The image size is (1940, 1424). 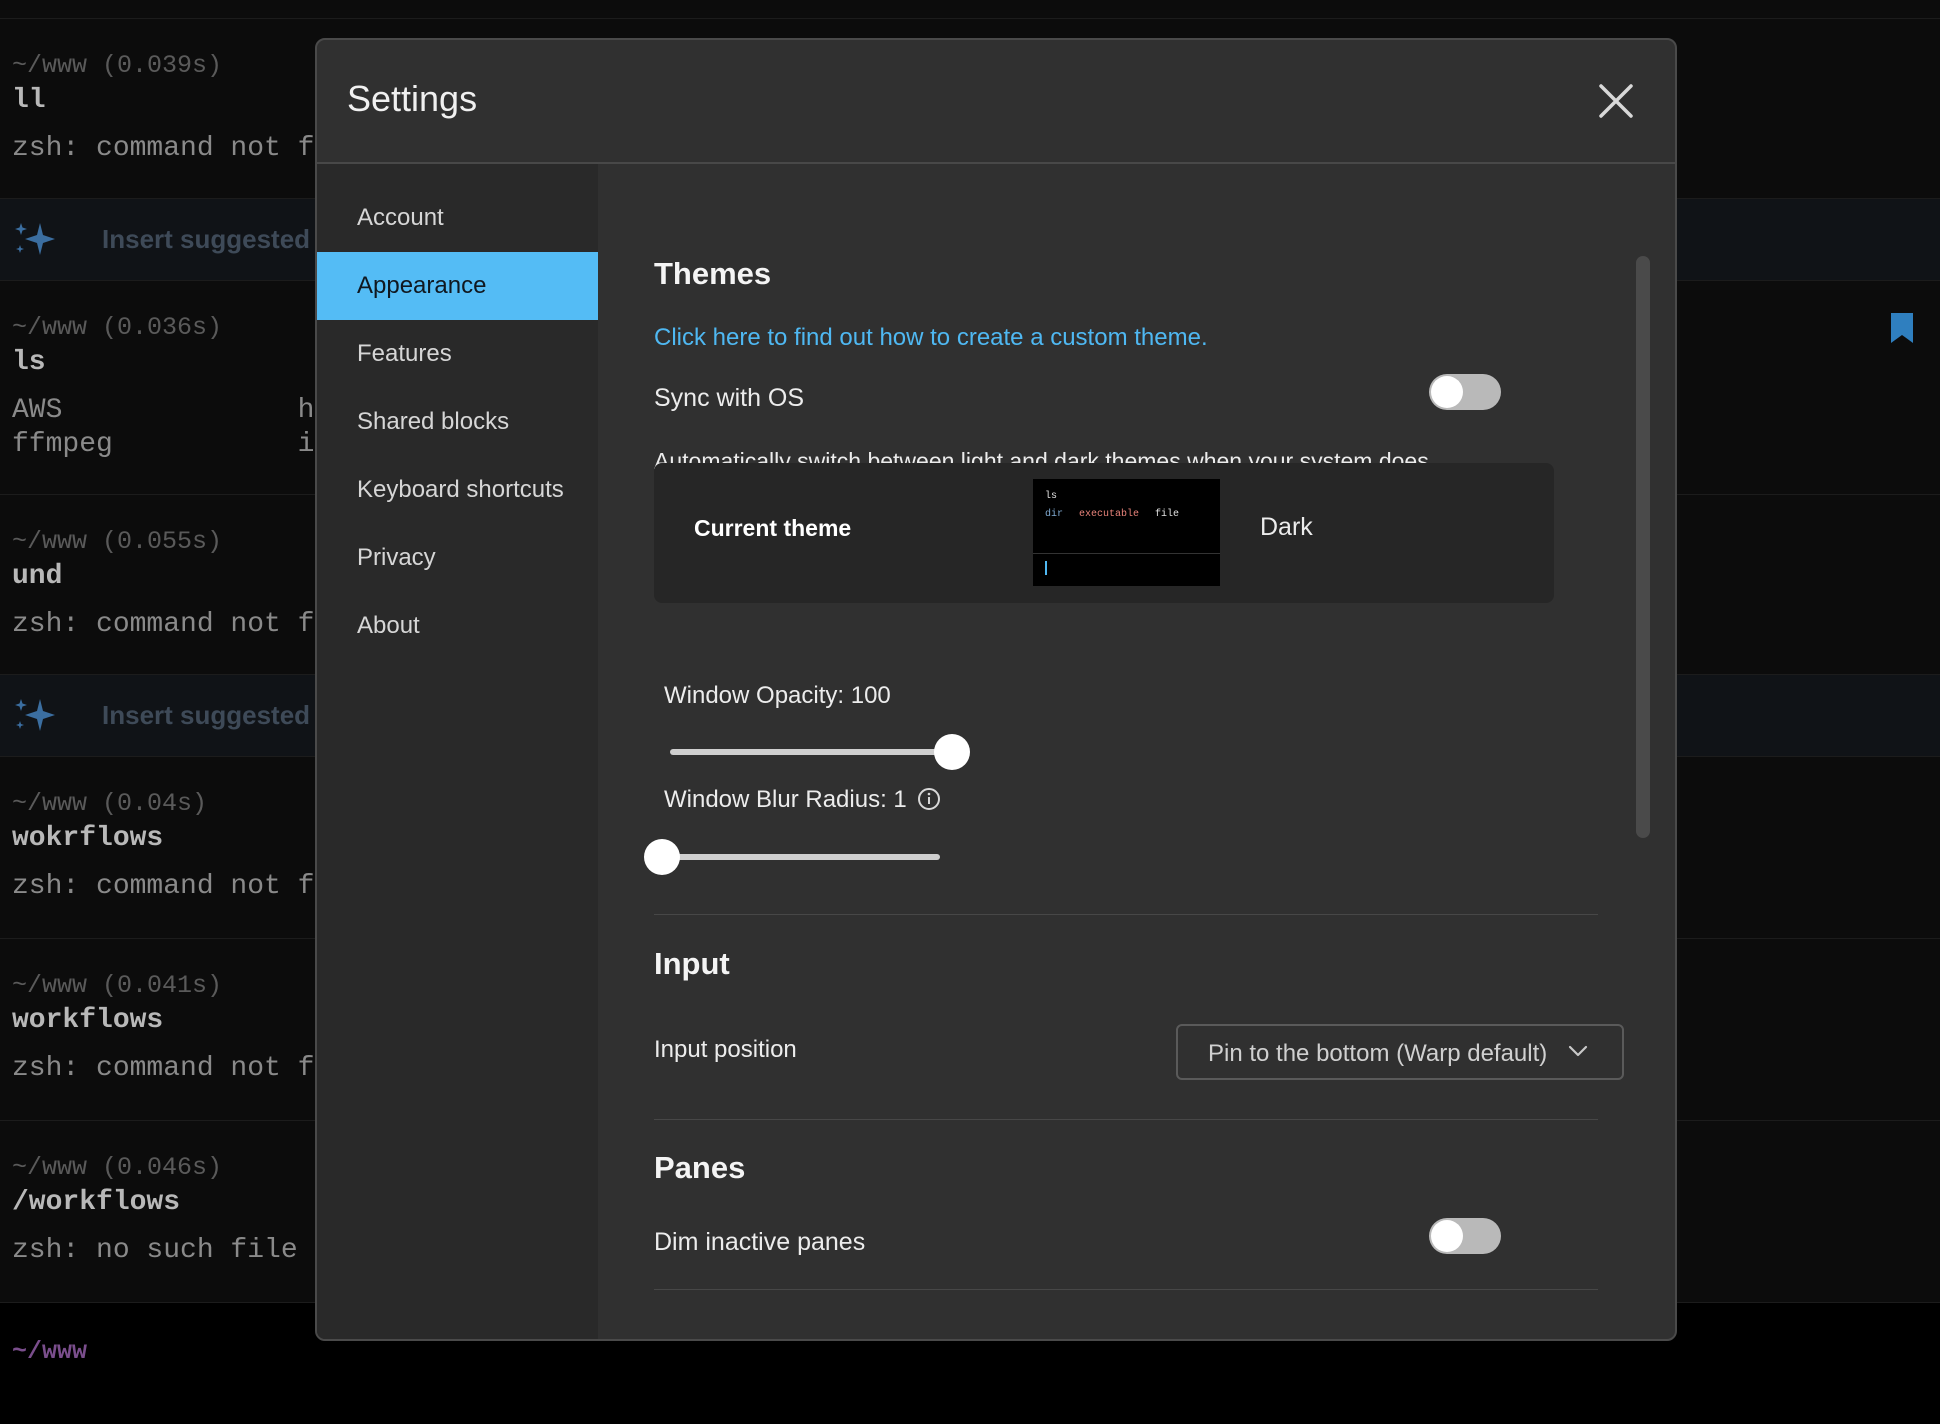 I want to click on block-output: ffmpeg ins, so click(x=180, y=444).